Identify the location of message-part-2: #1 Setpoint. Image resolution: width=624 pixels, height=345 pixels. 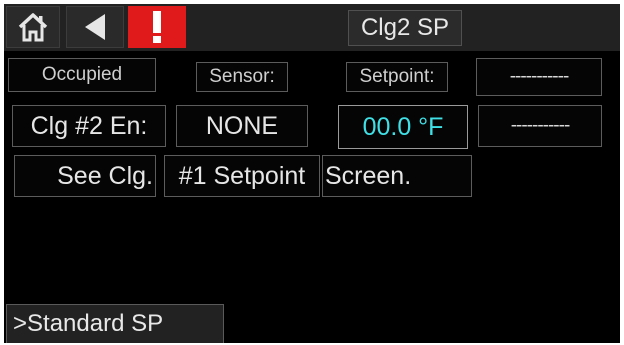
(242, 176).